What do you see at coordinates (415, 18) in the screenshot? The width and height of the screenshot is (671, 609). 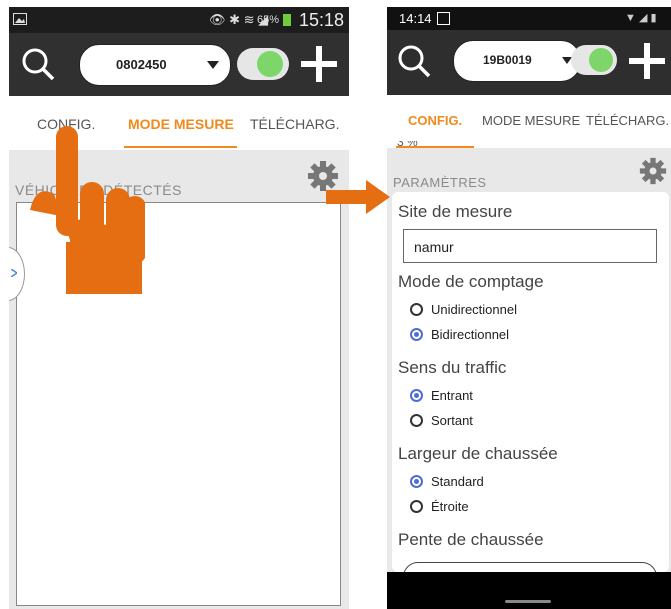 I see `status-time: 14:14` at bounding box center [415, 18].